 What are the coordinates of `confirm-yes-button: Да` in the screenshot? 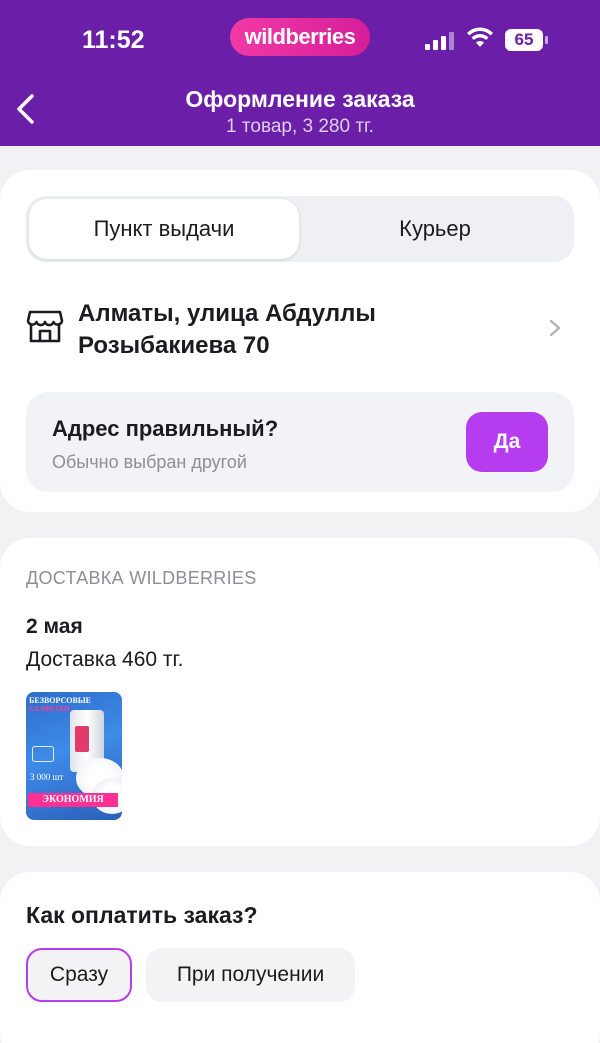 It's located at (507, 442).